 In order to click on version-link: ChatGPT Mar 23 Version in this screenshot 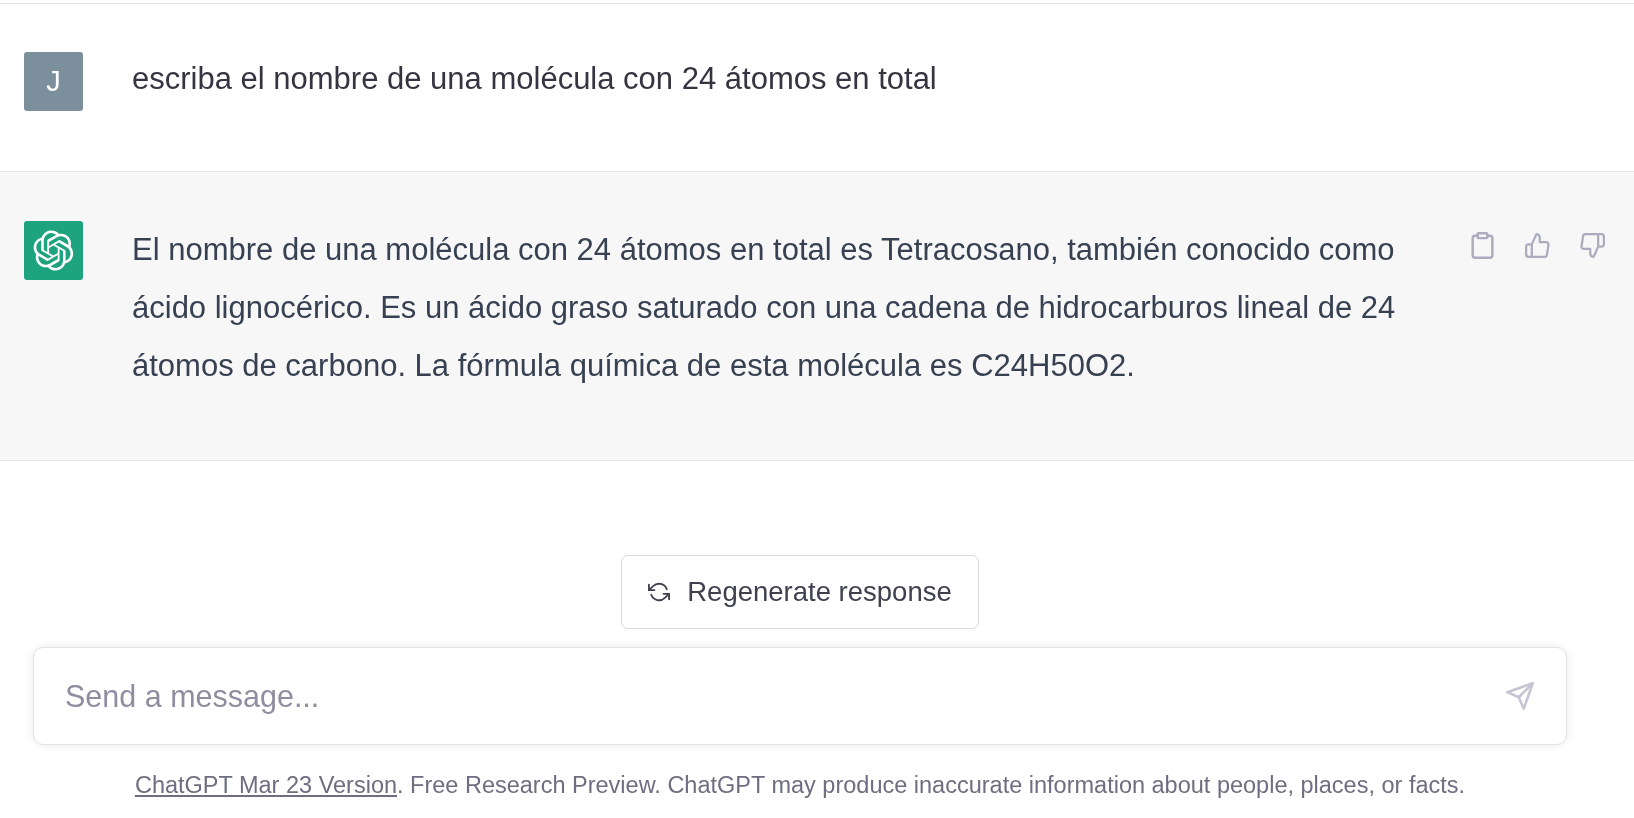, I will do `click(266, 785)`.